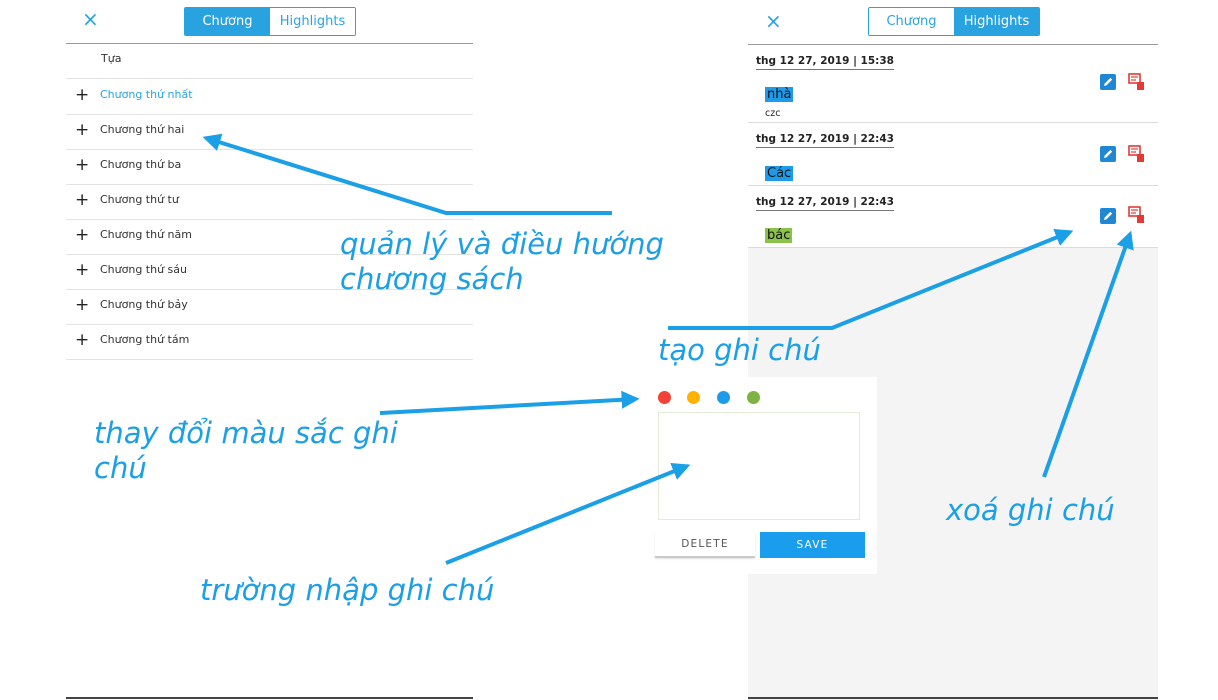 Image resolution: width=1218 pixels, height=700 pixels. Describe the element at coordinates (269, 342) in the screenshot. I see `chapter-item: + Chương thứ tám` at that location.